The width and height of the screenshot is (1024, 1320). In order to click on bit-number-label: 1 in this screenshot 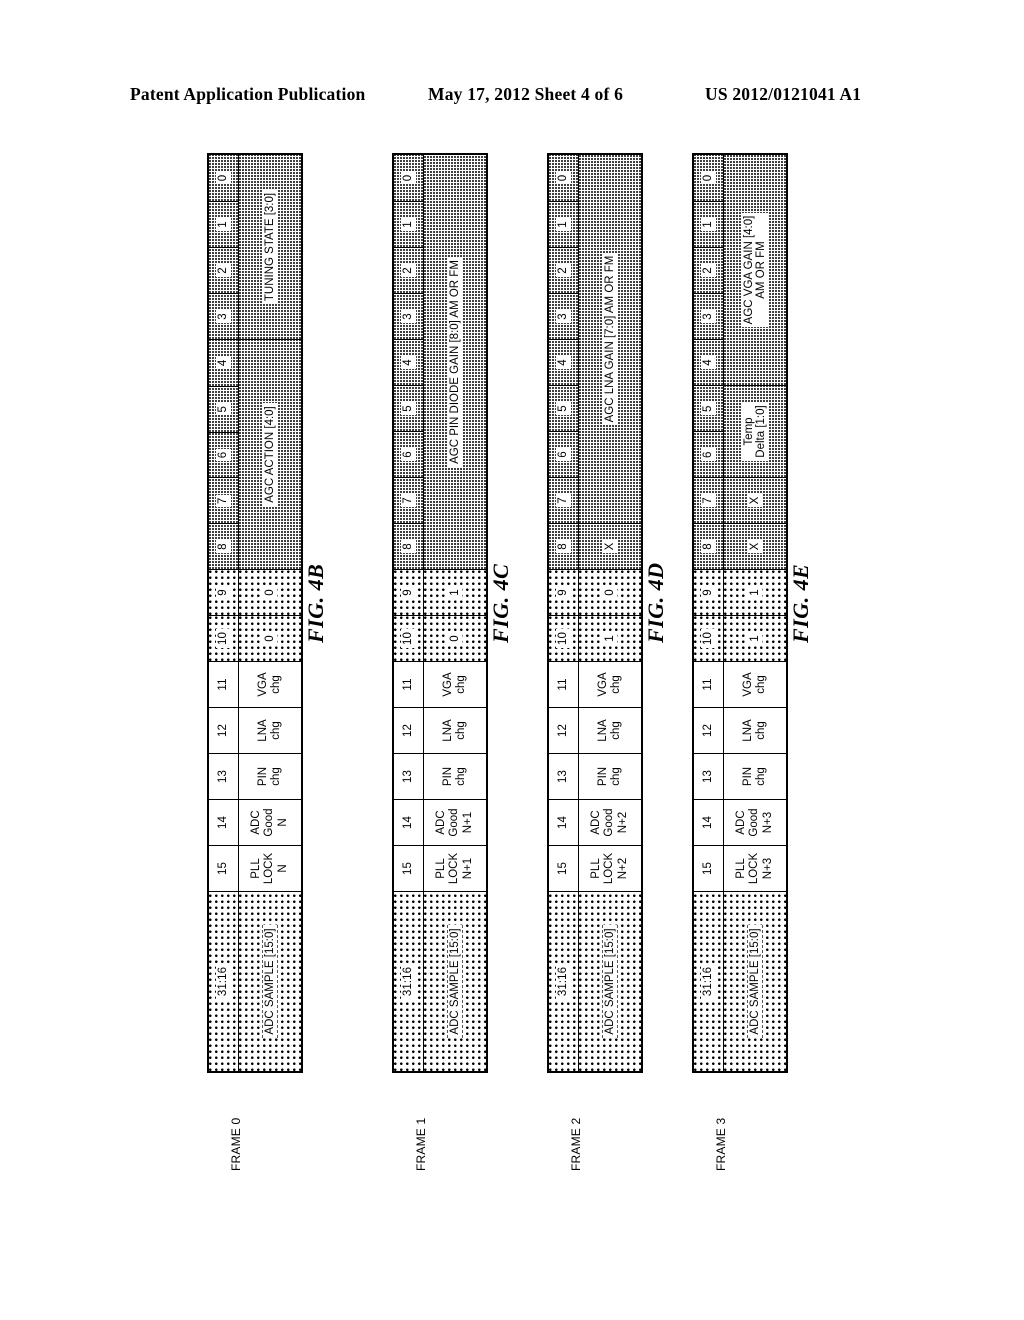, I will do `click(563, 224)`.